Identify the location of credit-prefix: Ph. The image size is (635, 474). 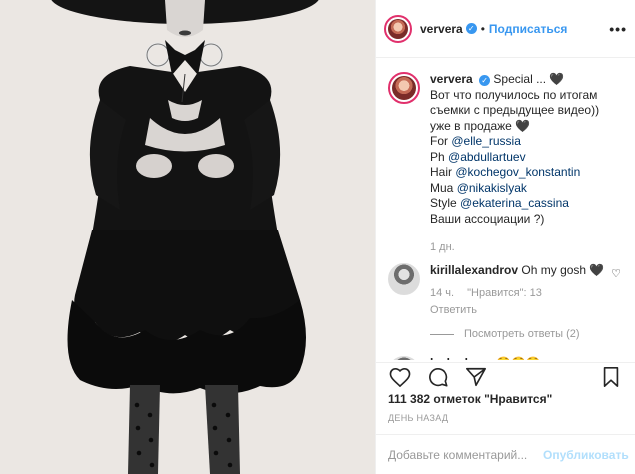
(439, 156).